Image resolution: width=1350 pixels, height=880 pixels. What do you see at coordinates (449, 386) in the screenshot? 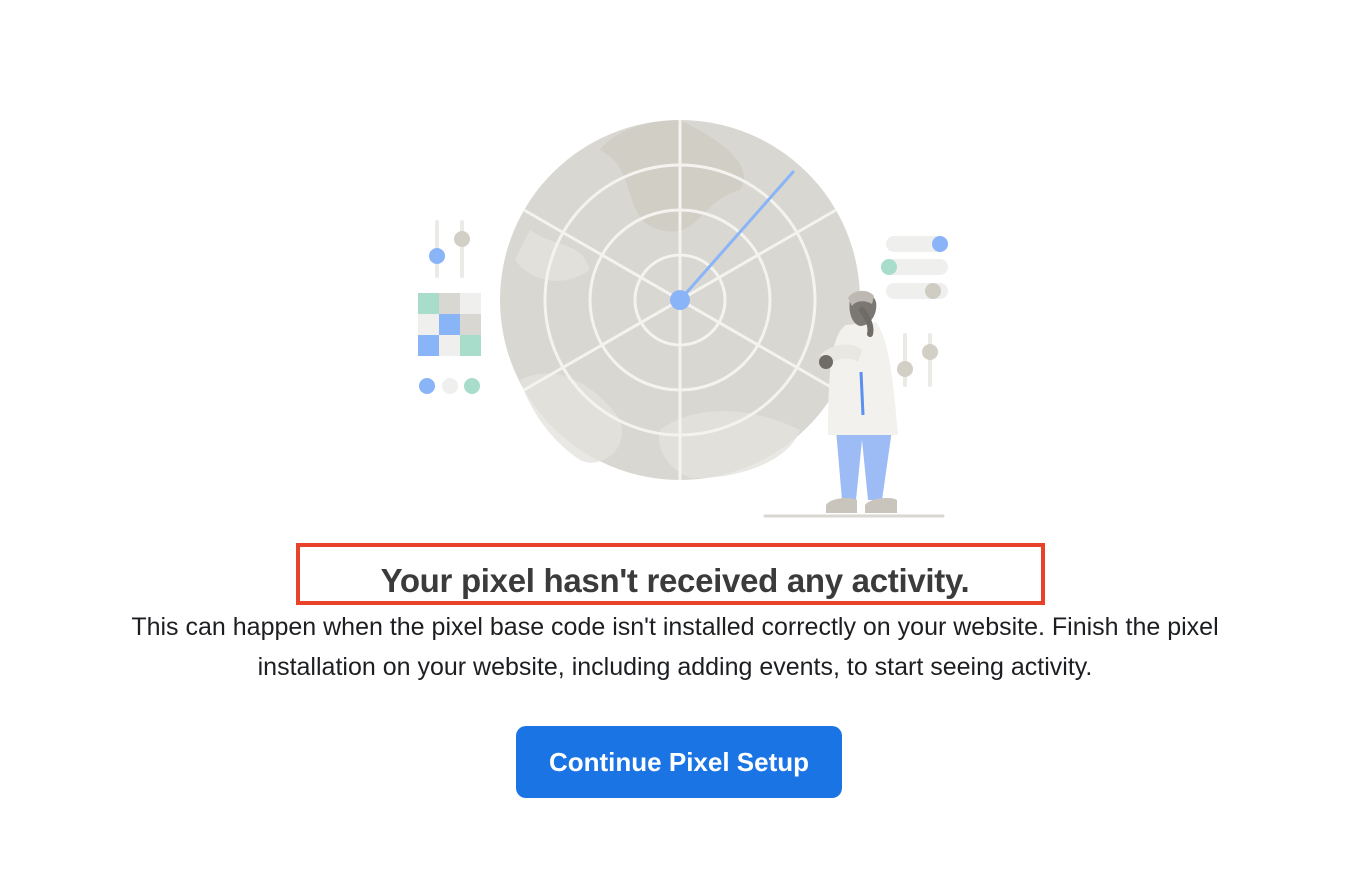
I see `dot-row` at bounding box center [449, 386].